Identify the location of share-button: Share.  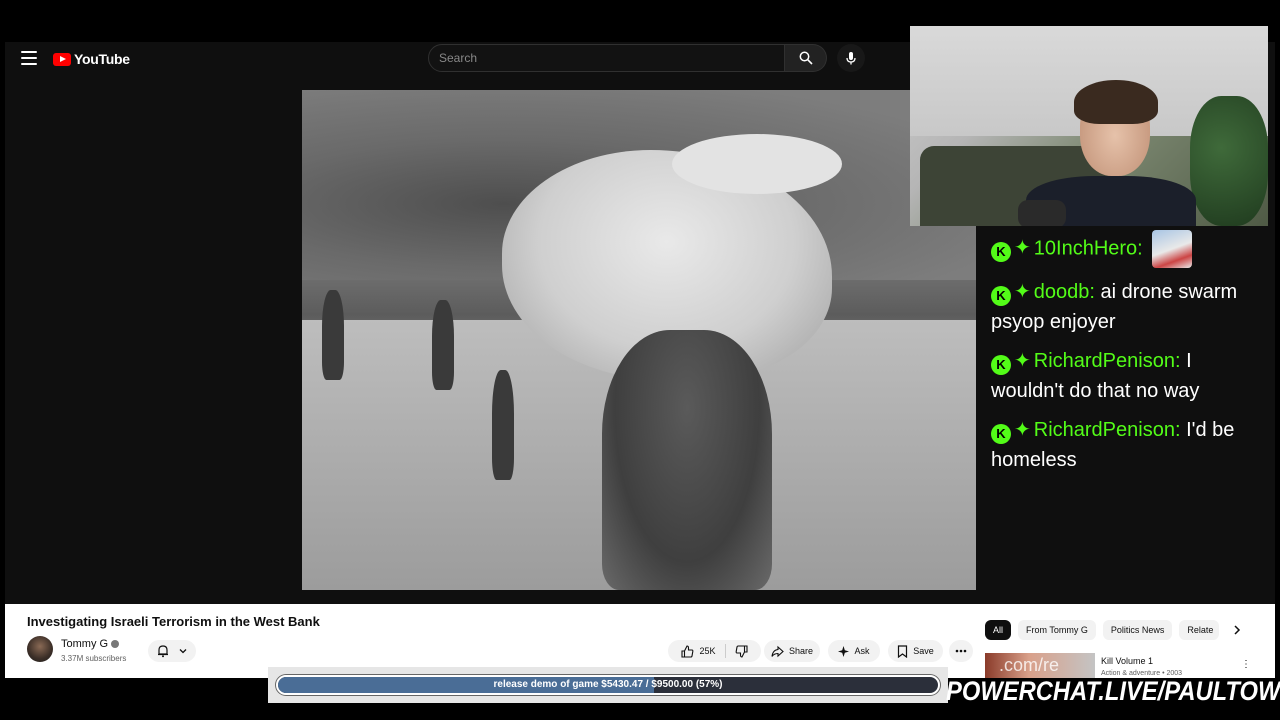
(792, 651).